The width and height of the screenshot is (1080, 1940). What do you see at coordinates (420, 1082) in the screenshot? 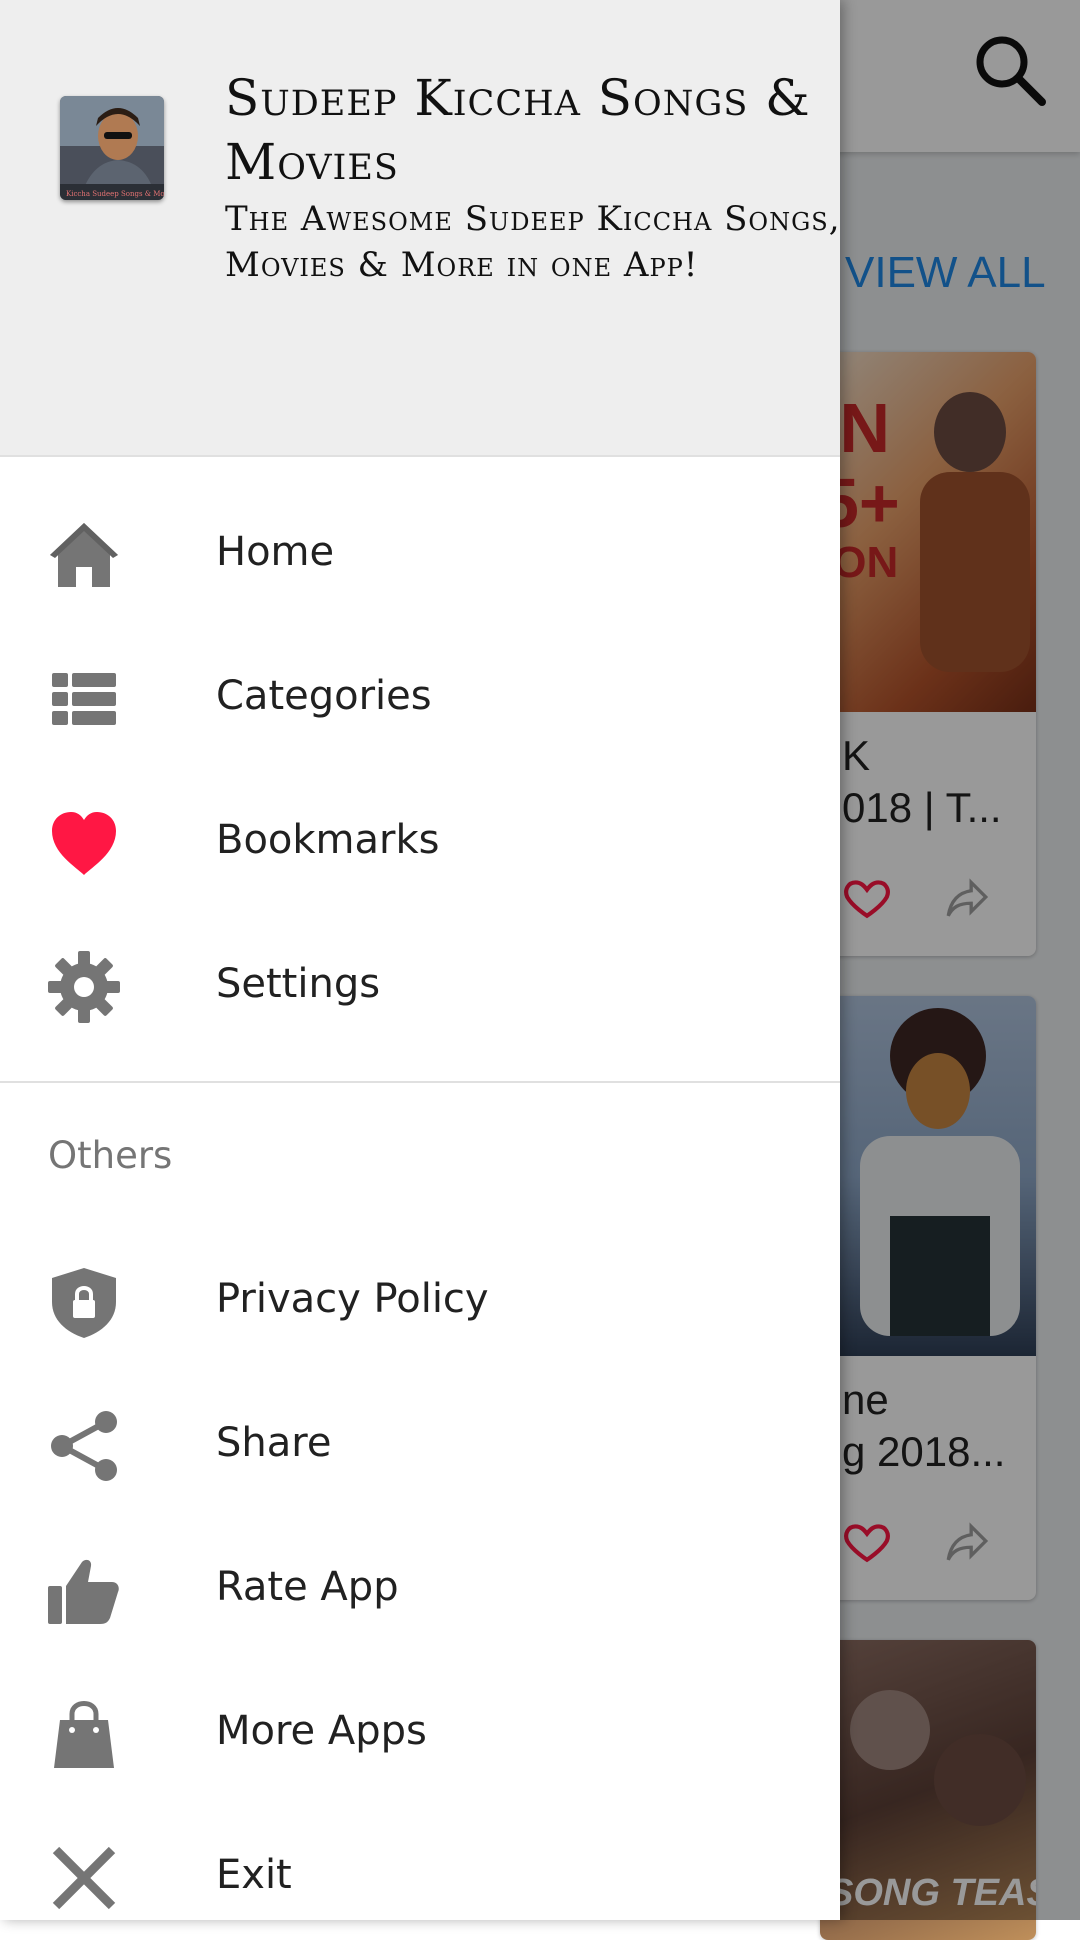
I see `menu-divider` at bounding box center [420, 1082].